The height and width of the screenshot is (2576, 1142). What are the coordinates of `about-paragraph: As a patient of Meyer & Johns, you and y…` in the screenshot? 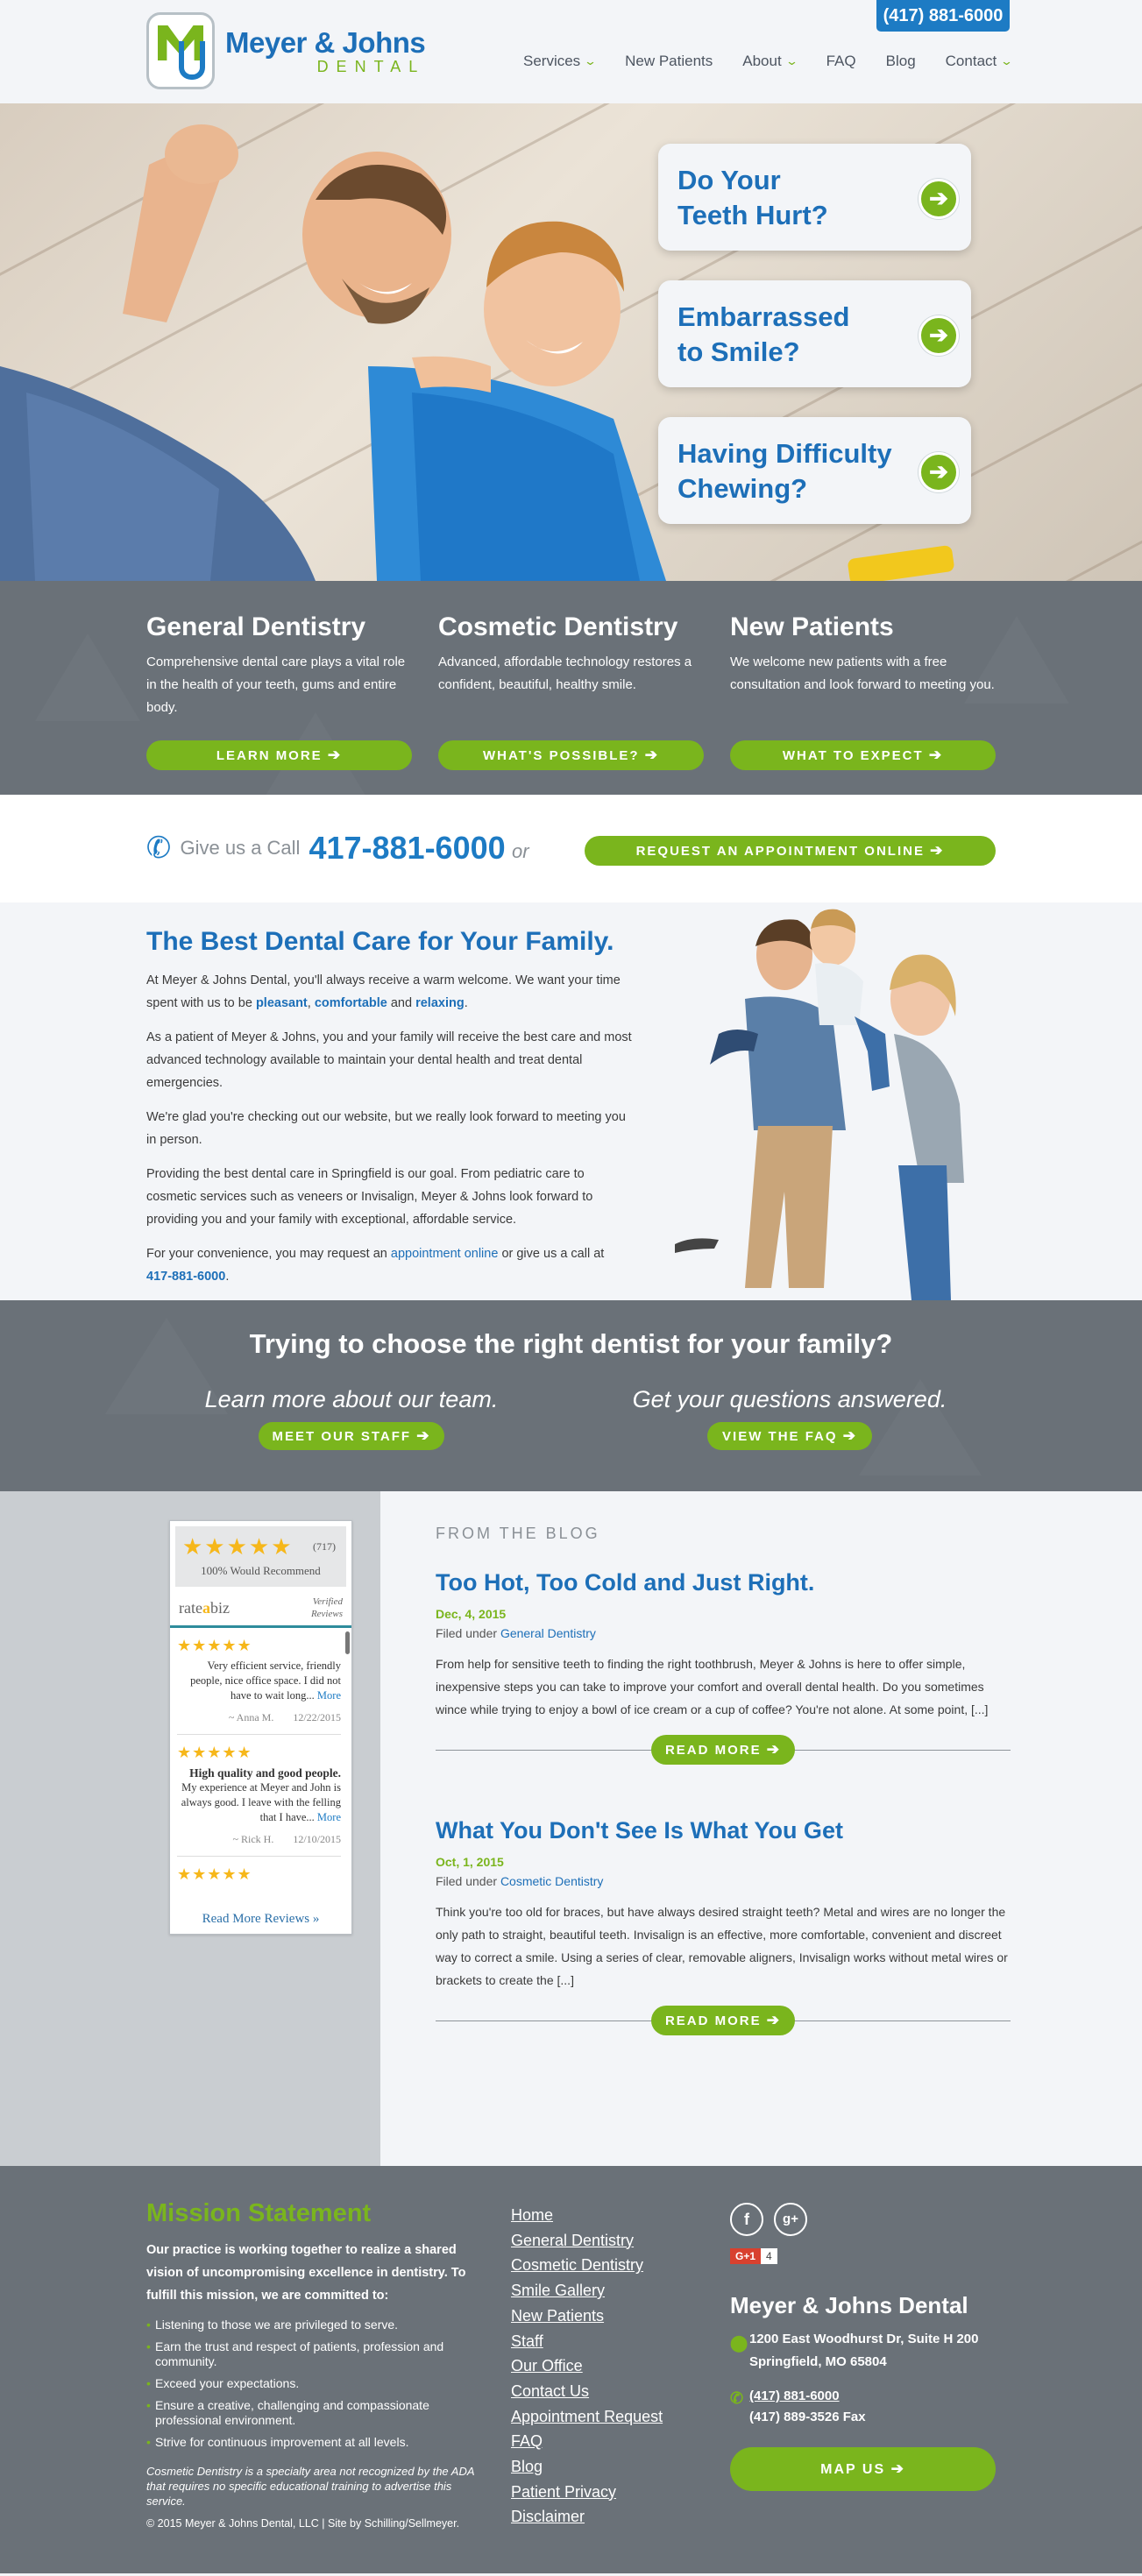 It's located at (389, 1060).